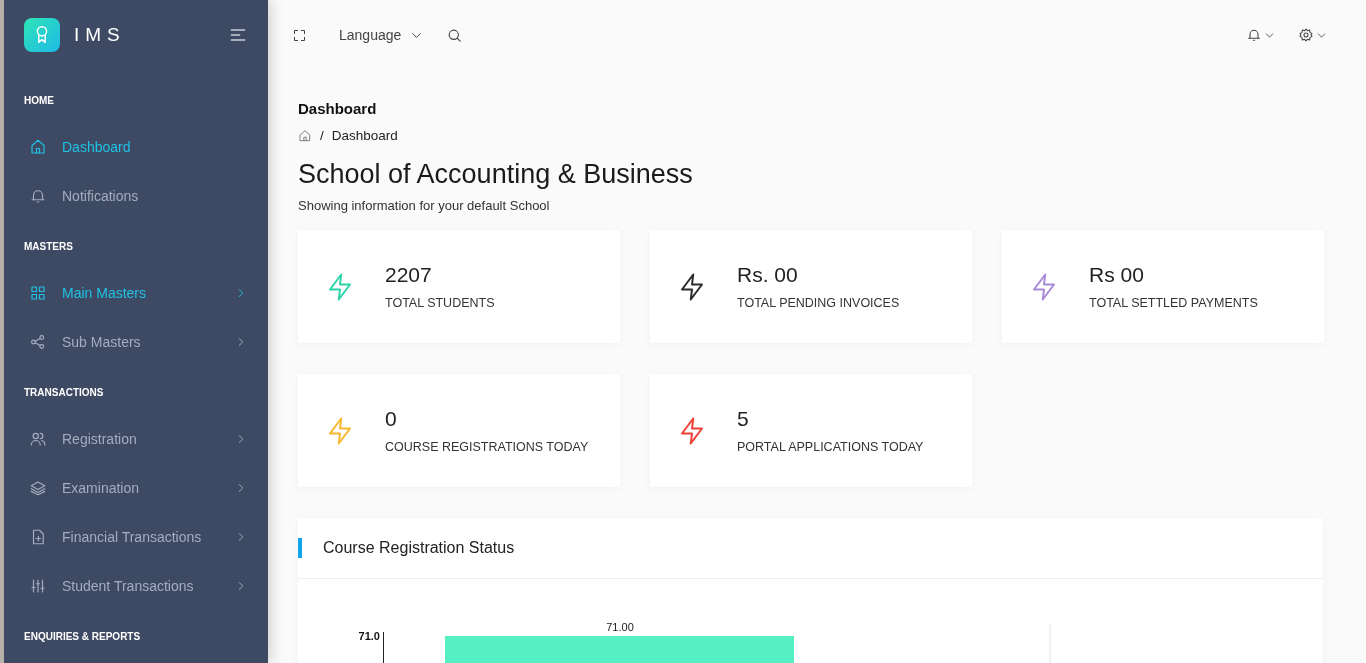 Image resolution: width=1366 pixels, height=663 pixels. I want to click on section-heading: TRANSACTIONS, so click(64, 393).